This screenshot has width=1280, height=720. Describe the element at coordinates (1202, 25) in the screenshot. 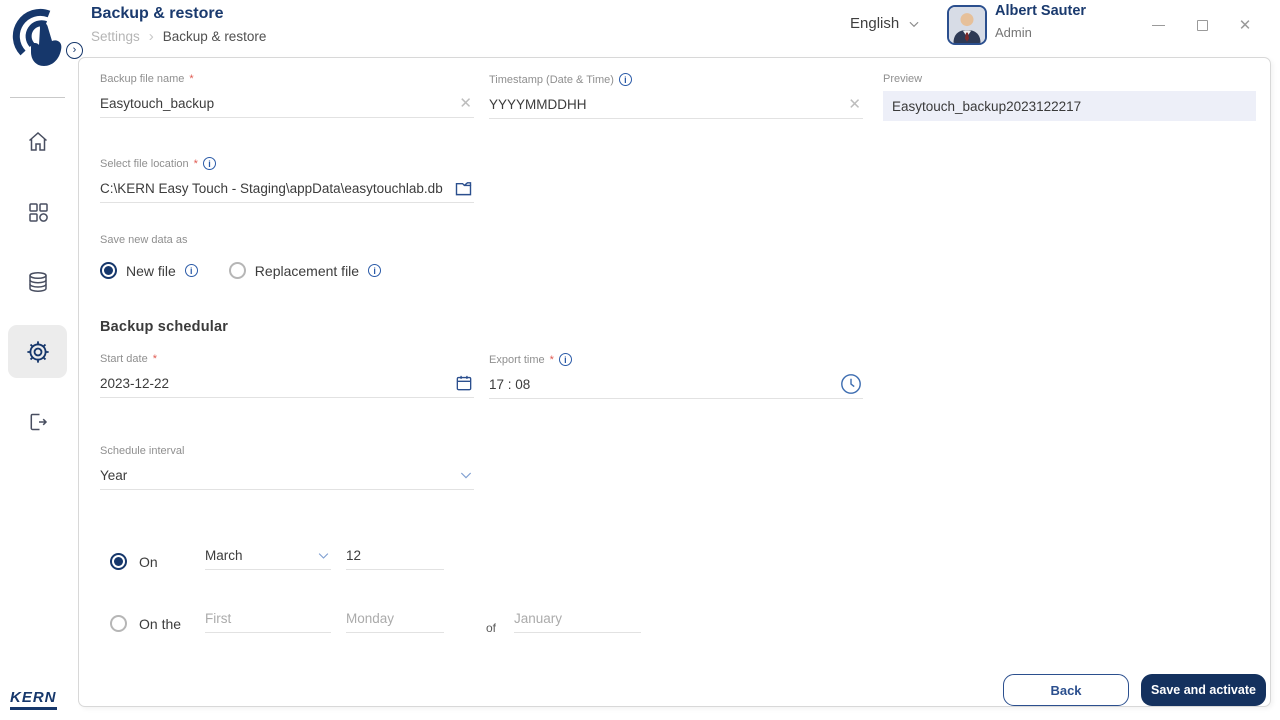

I see `maximize-button` at that location.